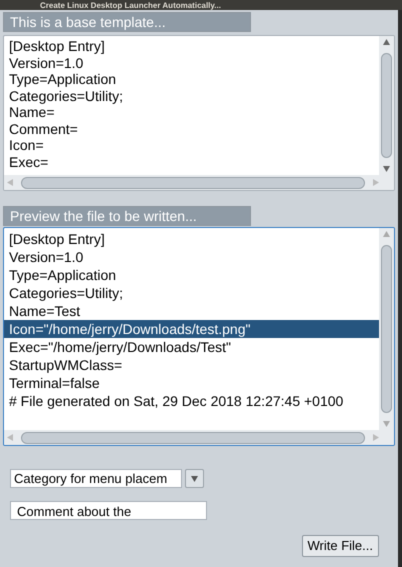 This screenshot has width=402, height=567. I want to click on category-field: Category for menu placem, so click(96, 478).